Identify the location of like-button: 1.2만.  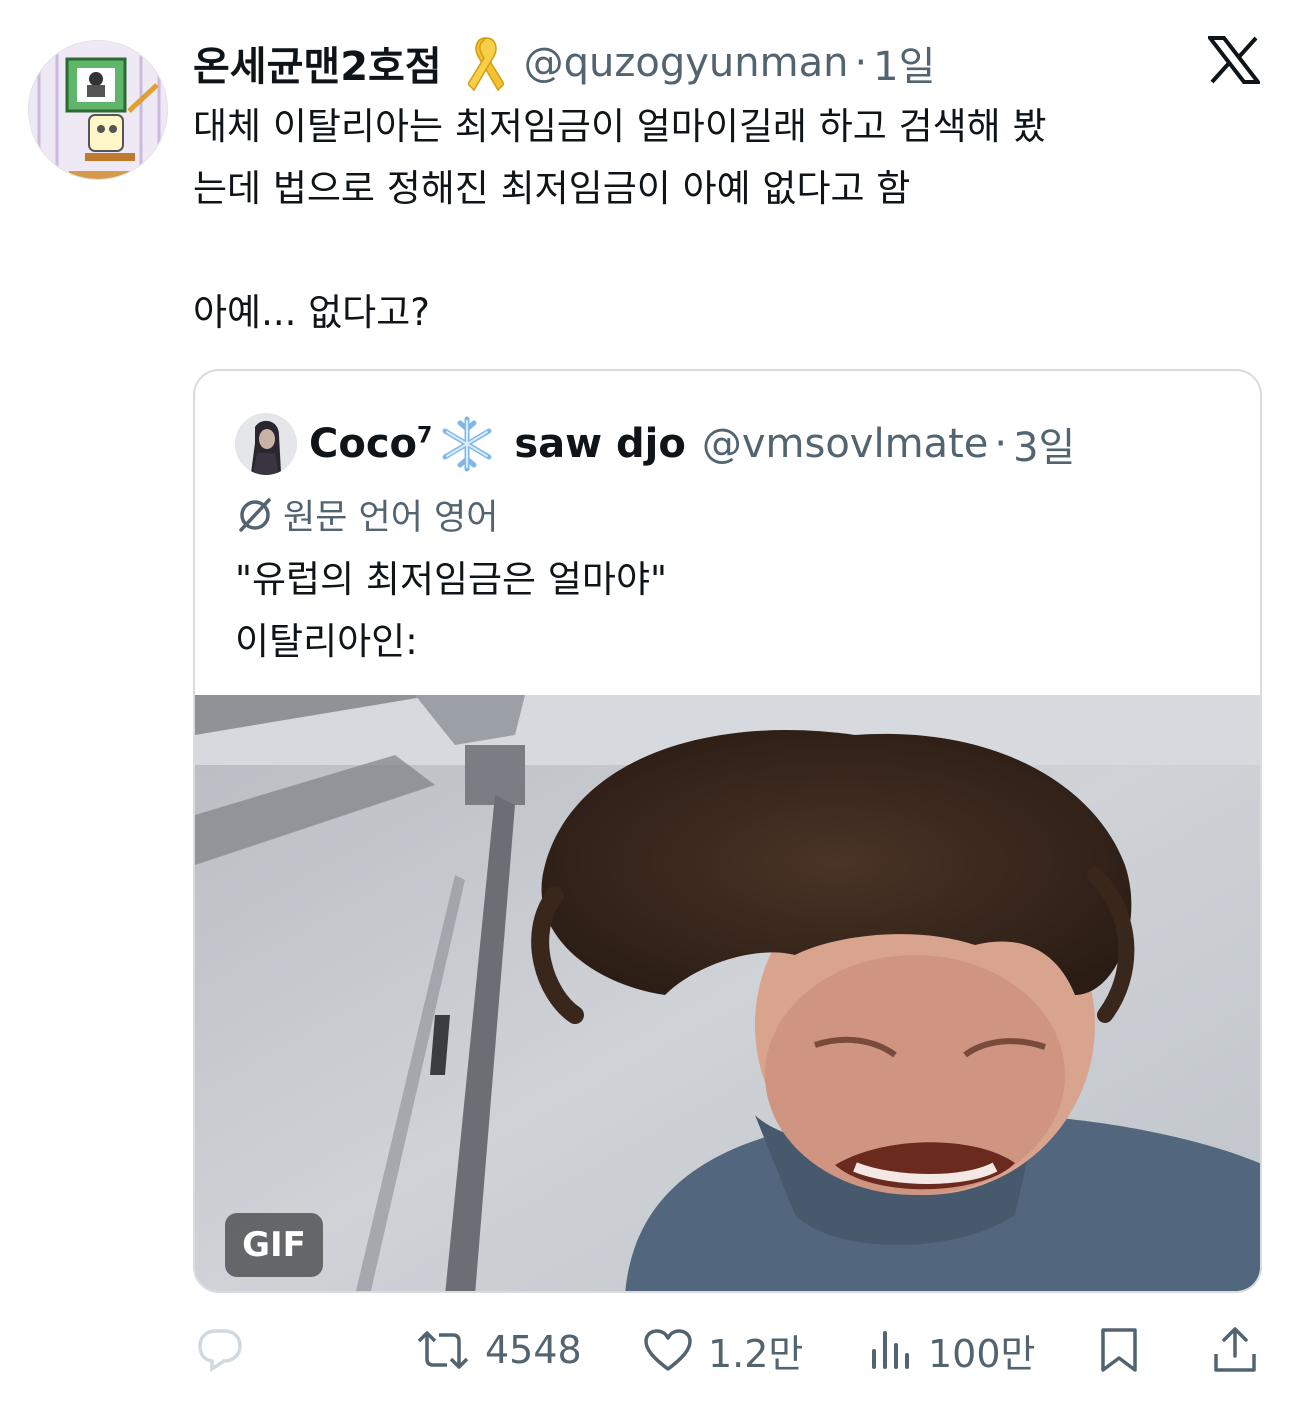
(722, 1350).